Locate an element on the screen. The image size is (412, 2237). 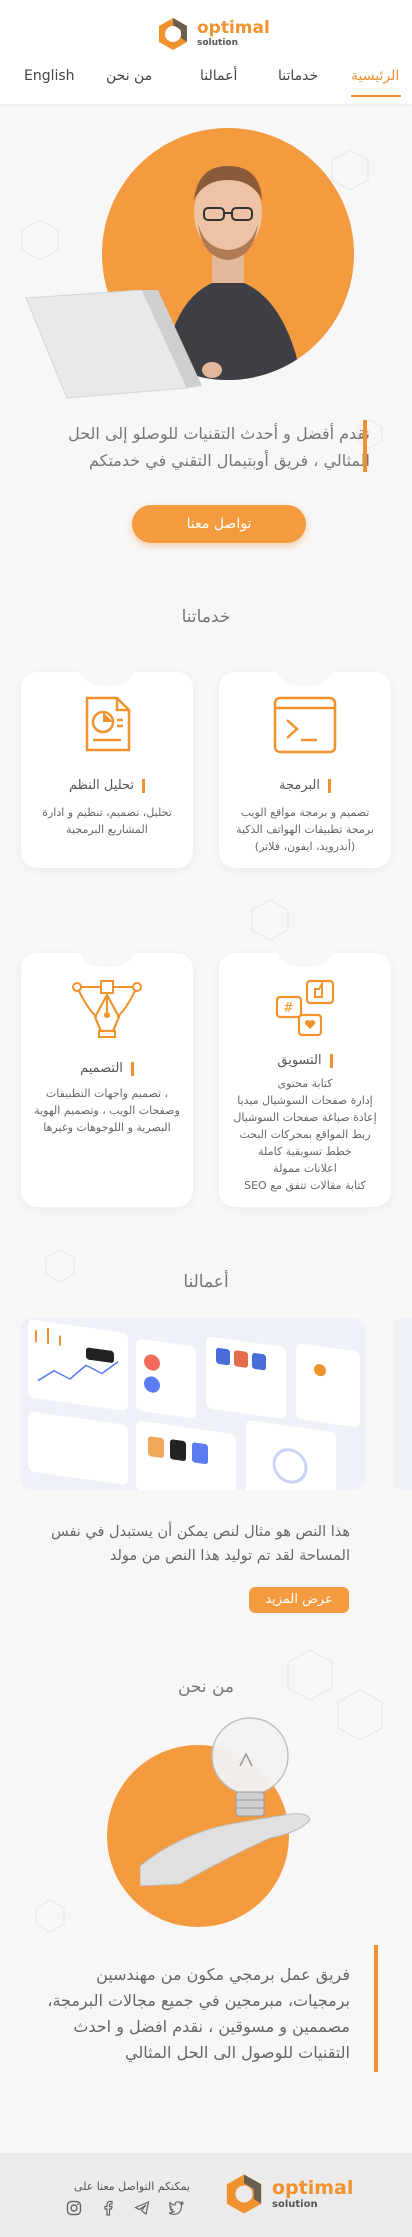
logo-main-text: optimal is located at coordinates (233, 28).